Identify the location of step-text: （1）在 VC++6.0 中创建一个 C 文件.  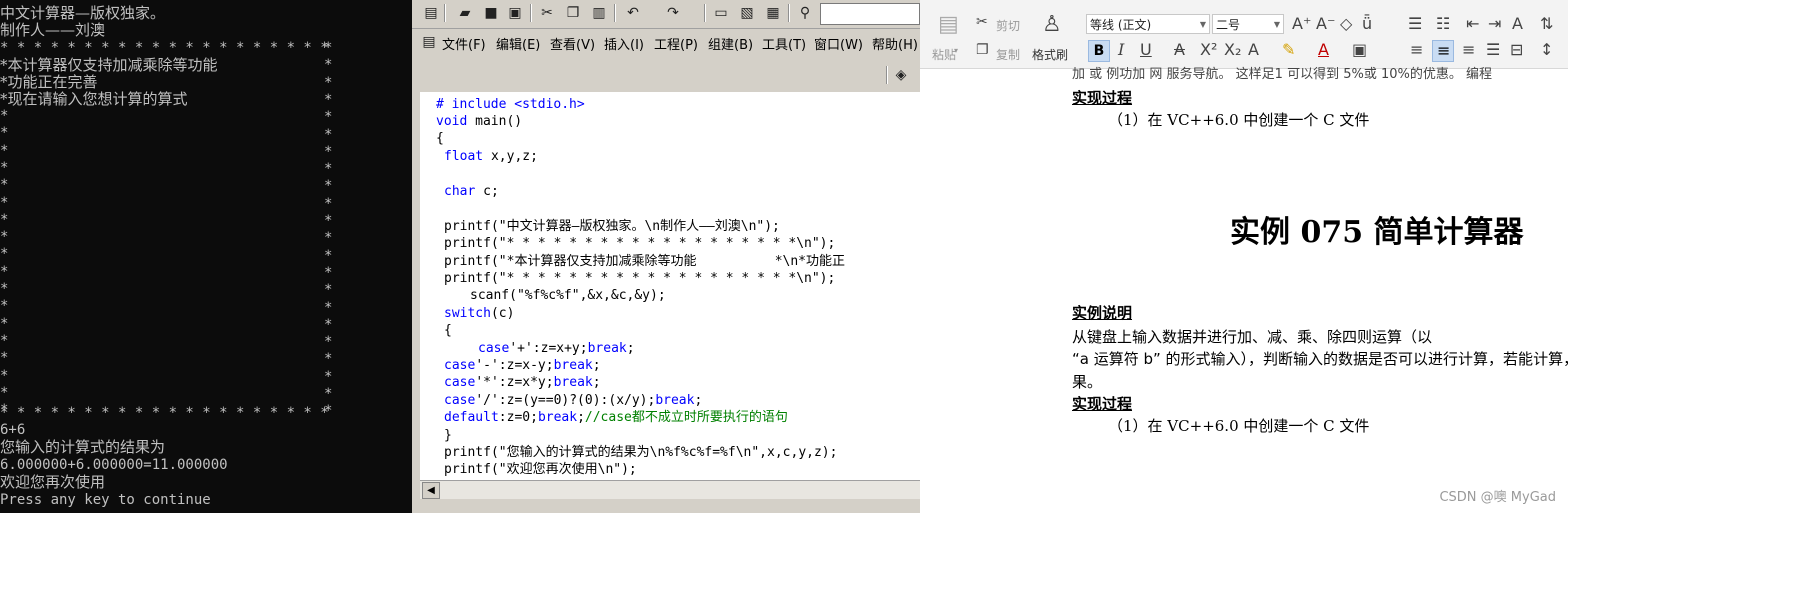
(1239, 426).